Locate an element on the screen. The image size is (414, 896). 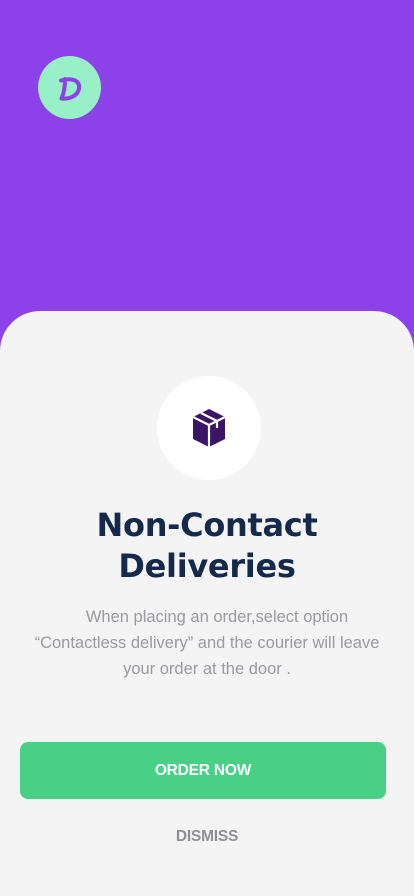
app-logo is located at coordinates (69, 87).